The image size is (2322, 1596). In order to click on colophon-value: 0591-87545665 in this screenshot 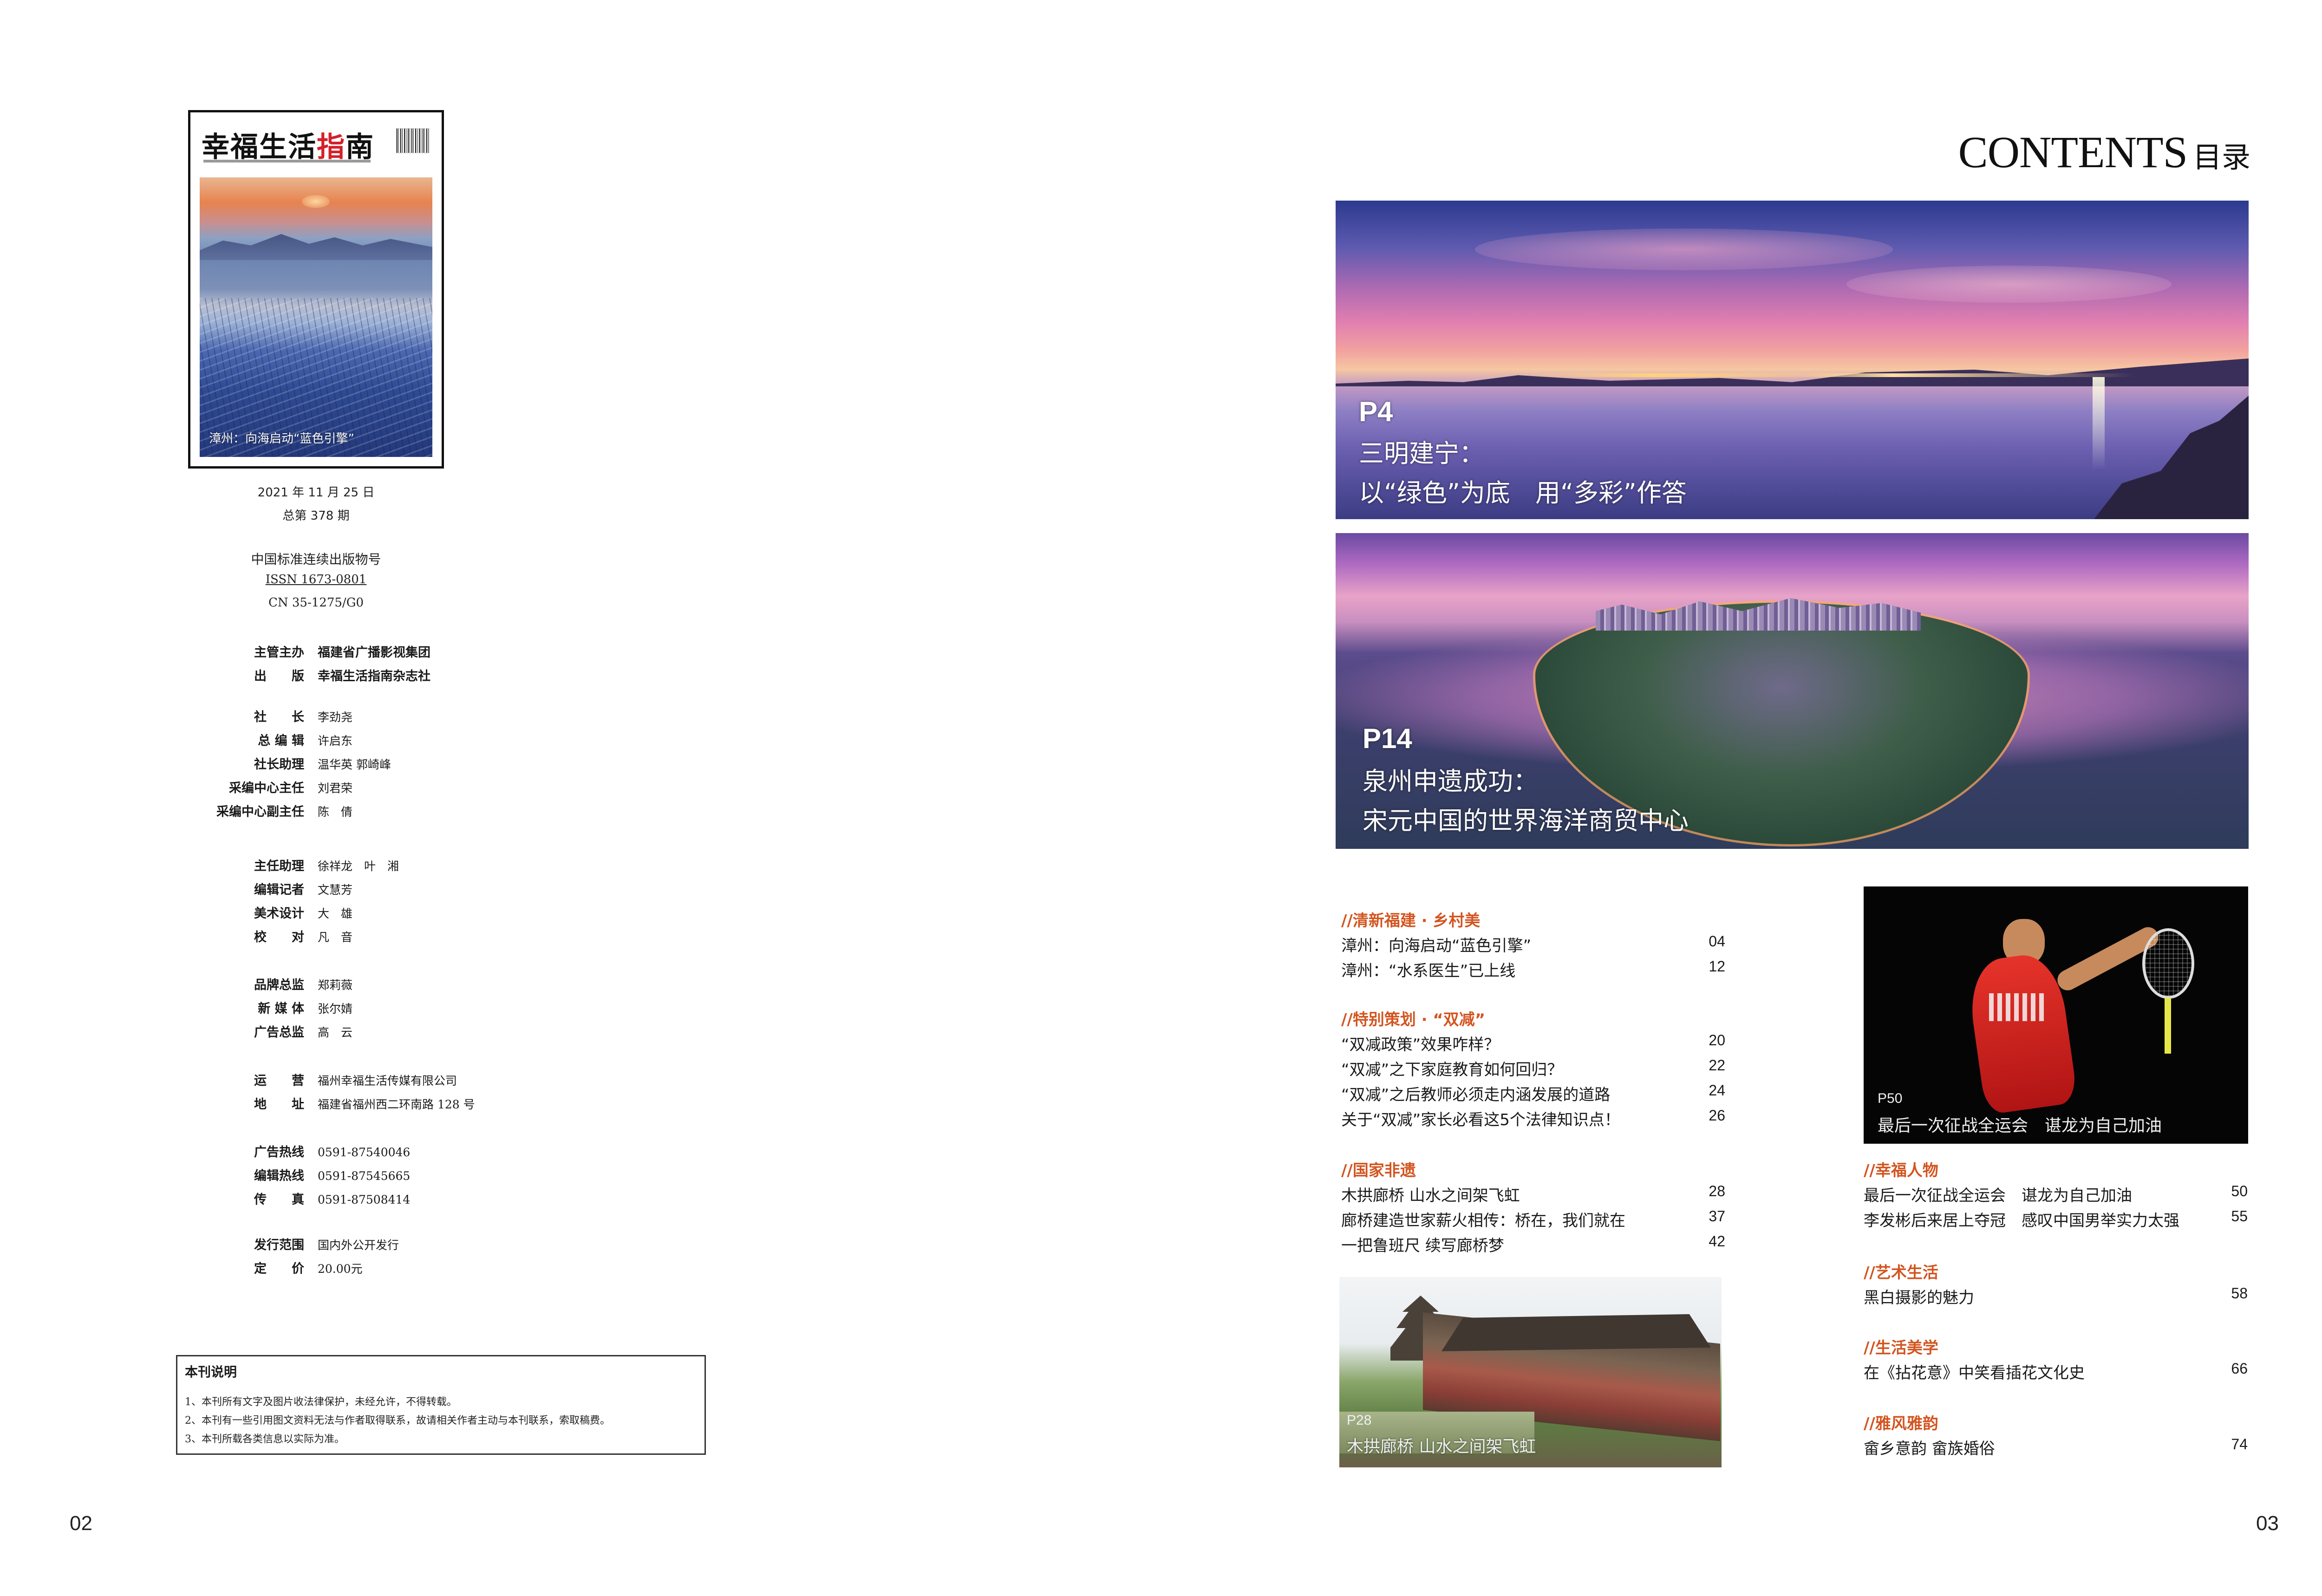, I will do `click(364, 1176)`.